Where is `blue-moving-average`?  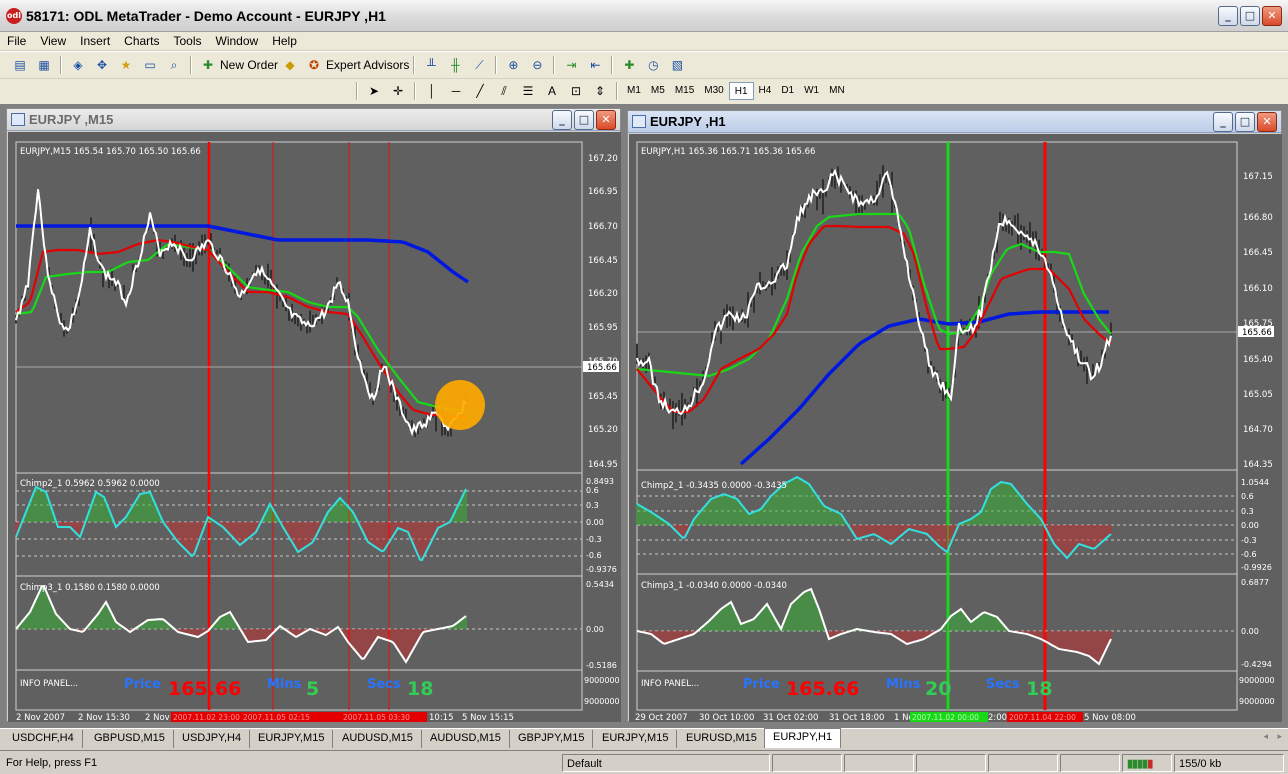 blue-moving-average is located at coordinates (924, 388).